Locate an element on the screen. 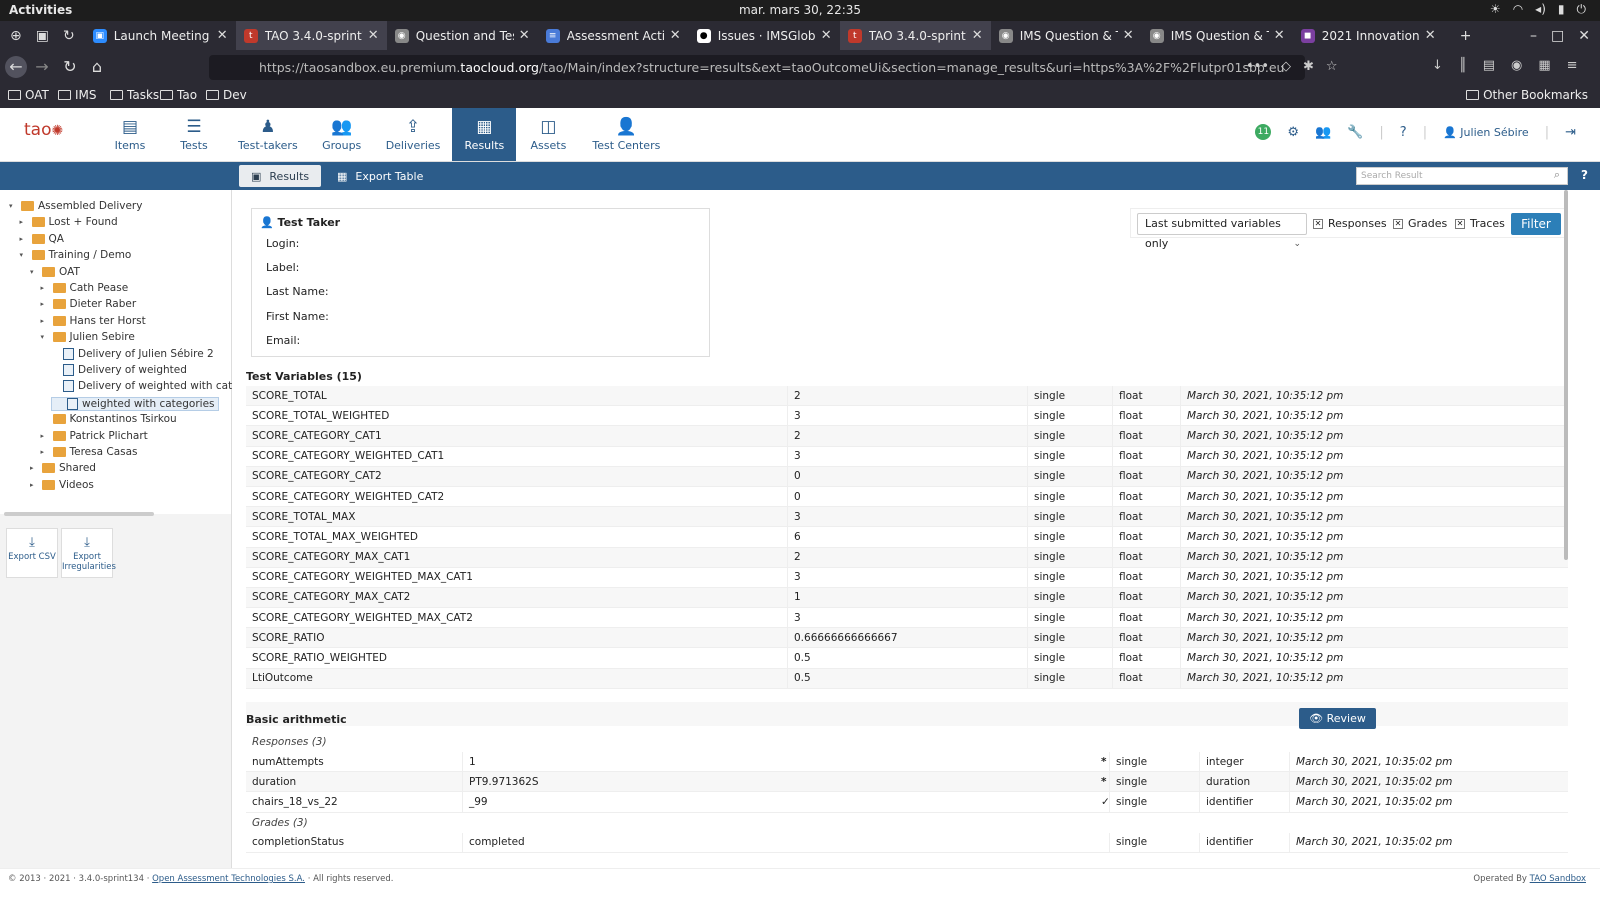  system-tray: ☀ ◠ ◂) ▮ ⏻ is located at coordinates (1538, 9).